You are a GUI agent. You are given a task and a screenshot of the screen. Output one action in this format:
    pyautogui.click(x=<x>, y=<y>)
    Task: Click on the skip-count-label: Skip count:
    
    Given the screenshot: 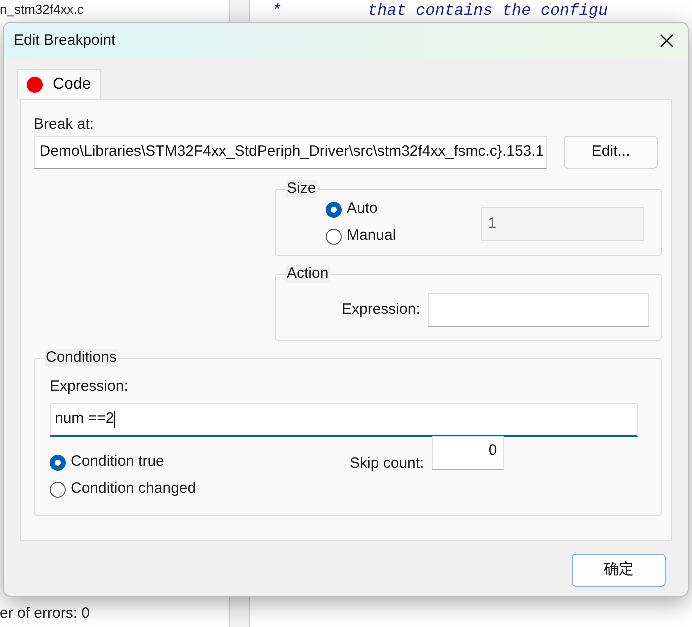 What is the action you would take?
    pyautogui.click(x=387, y=464)
    